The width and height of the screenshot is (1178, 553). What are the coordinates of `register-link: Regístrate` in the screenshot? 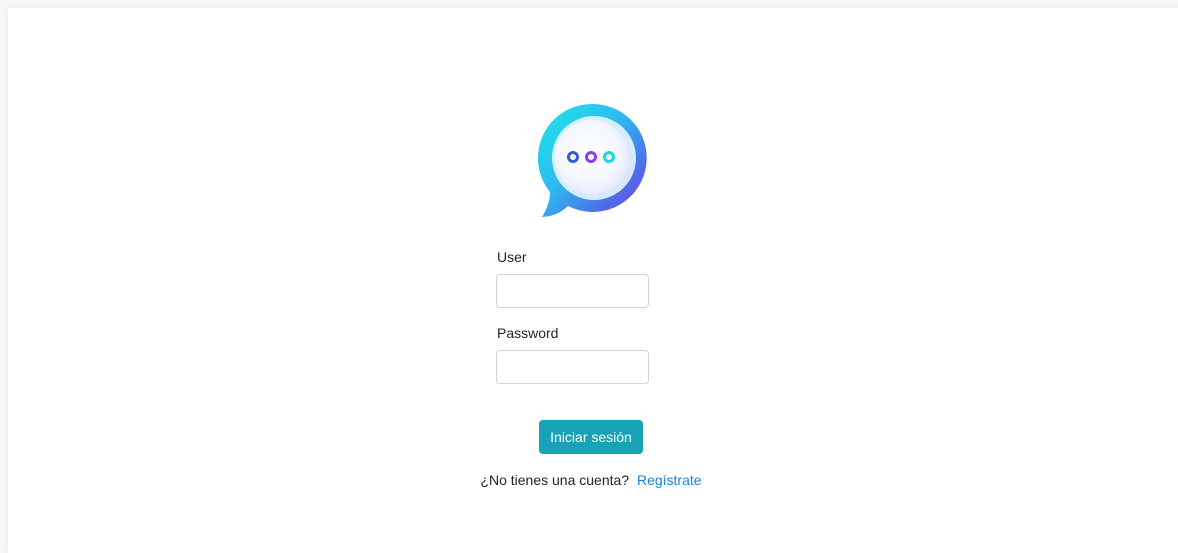 It's located at (669, 480).